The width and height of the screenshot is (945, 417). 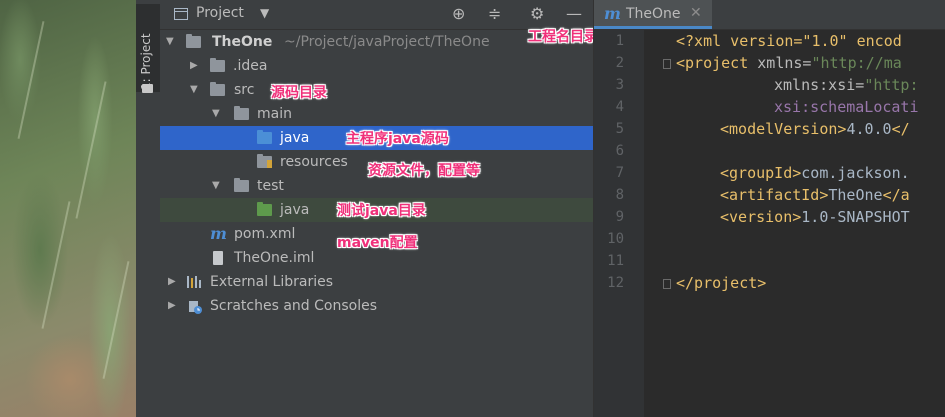 What do you see at coordinates (712, 63) in the screenshot?
I see `project-open-tag: <project` at bounding box center [712, 63].